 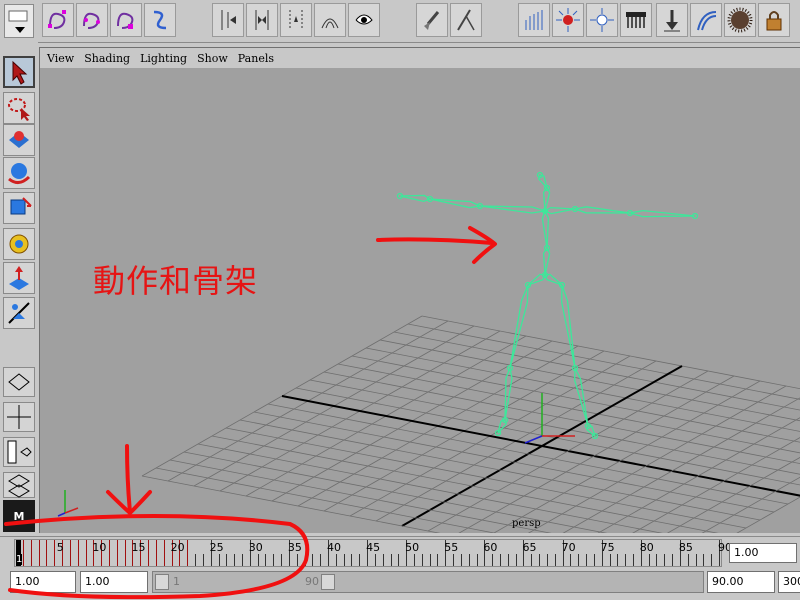 What do you see at coordinates (774, 20) in the screenshot?
I see `lock-icon` at bounding box center [774, 20].